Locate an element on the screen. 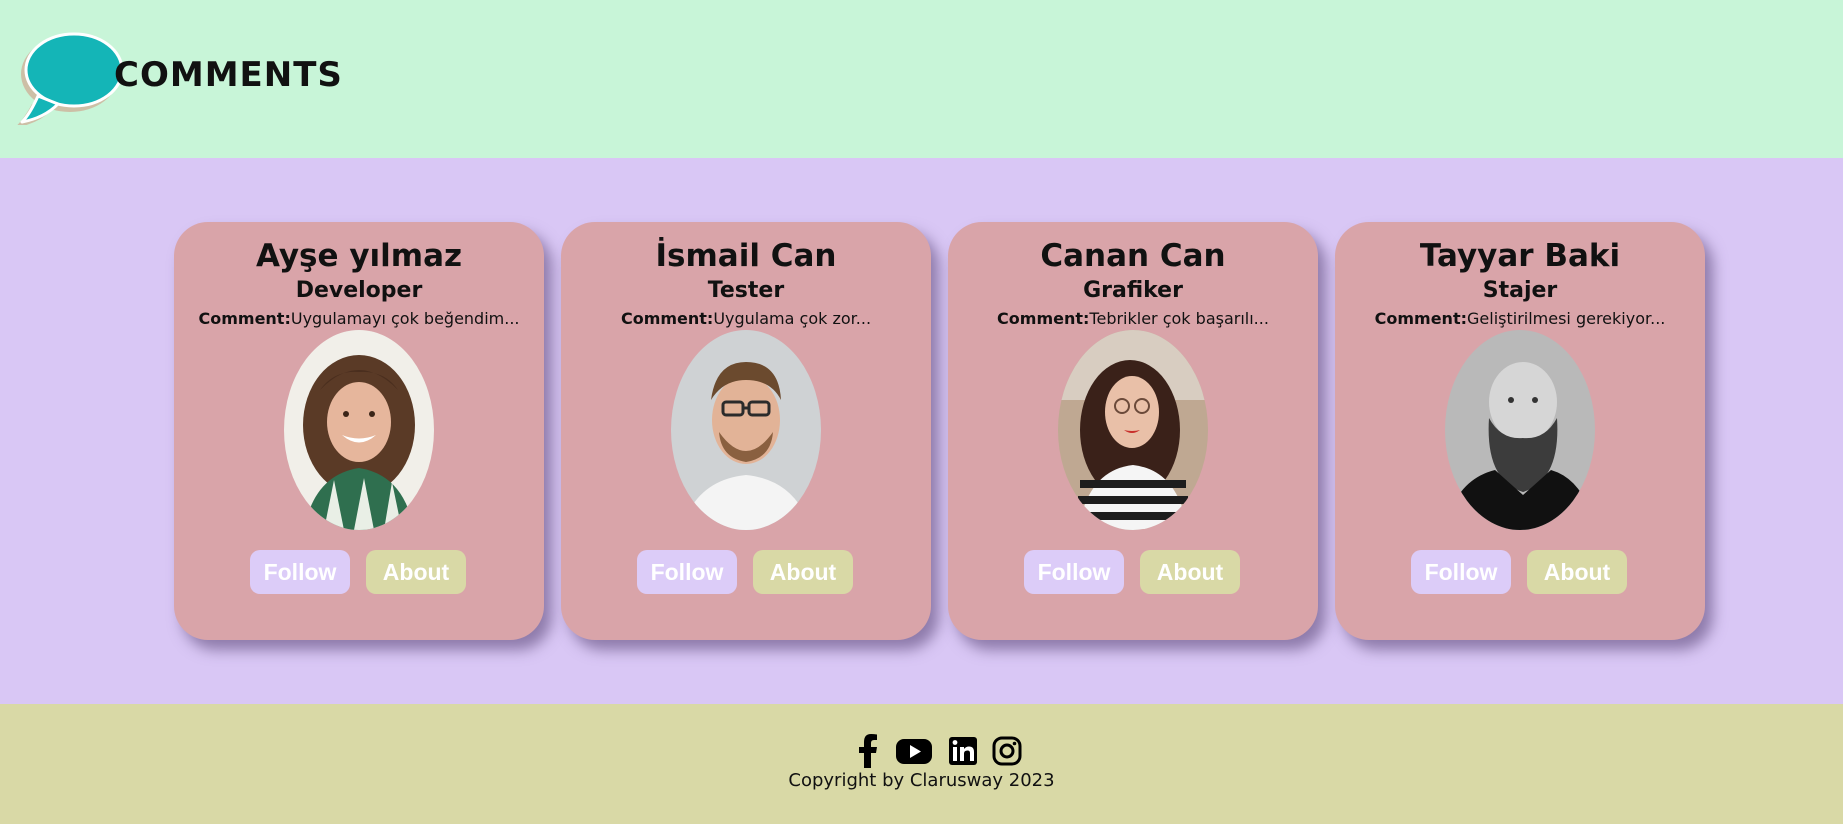 This screenshot has width=1843, height=824. copyright-text: Copyright by Clarusway 2023 is located at coordinates (921, 780).